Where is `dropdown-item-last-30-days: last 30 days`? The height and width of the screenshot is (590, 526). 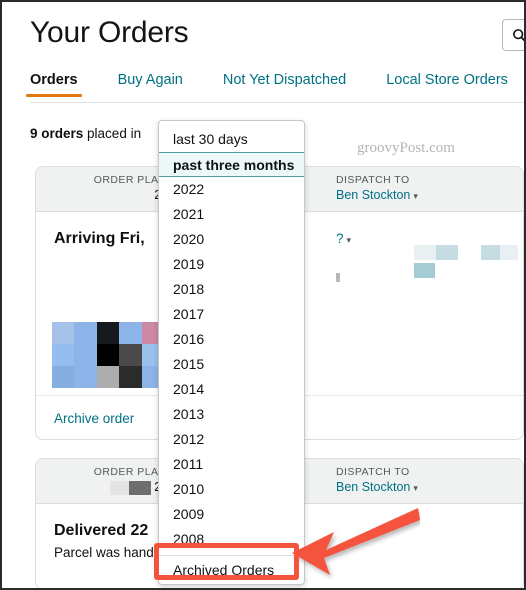
dropdown-item-last-30-days: last 30 days is located at coordinates (231, 139).